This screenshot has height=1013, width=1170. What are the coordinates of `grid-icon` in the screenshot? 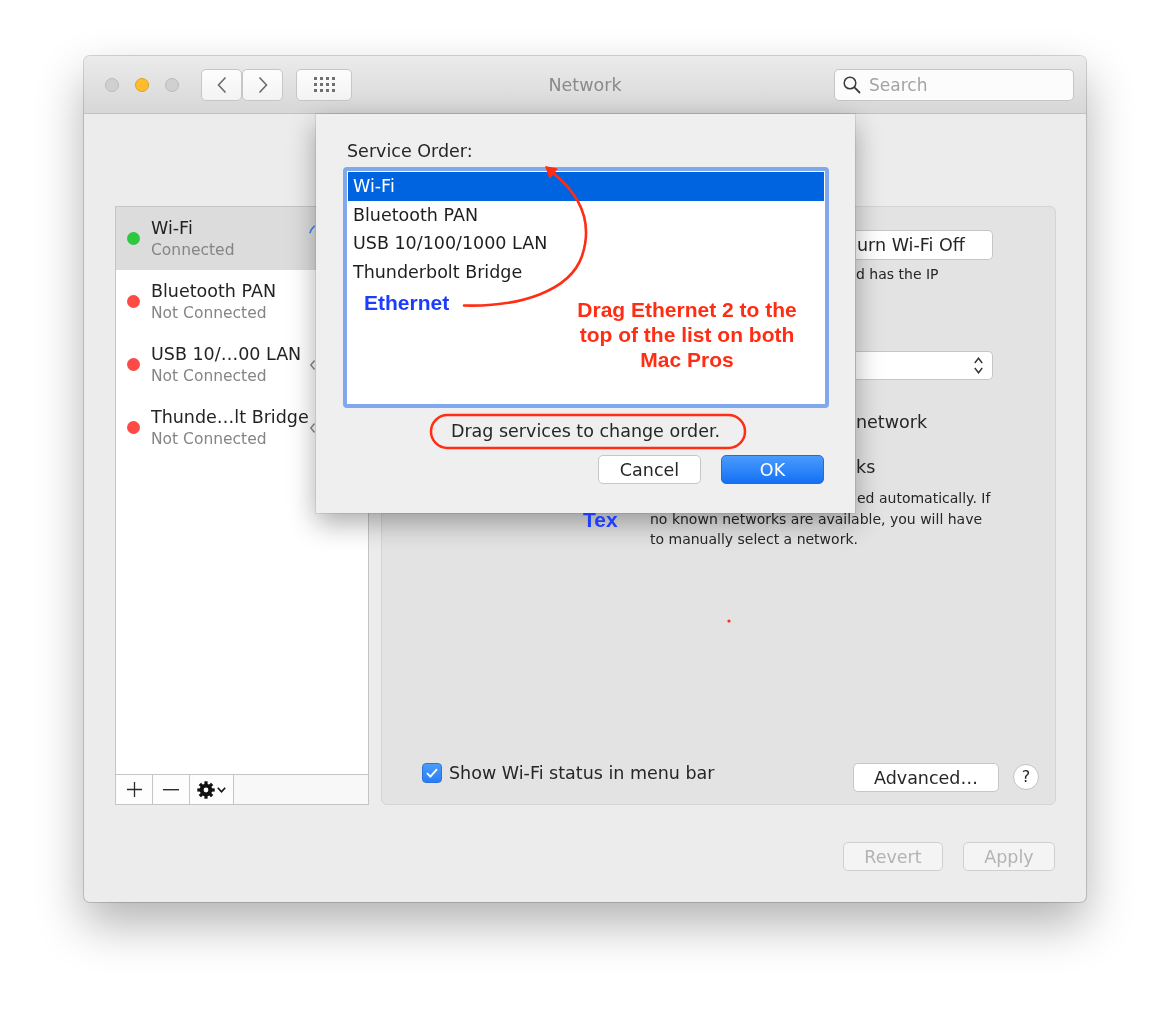 It's located at (324, 84).